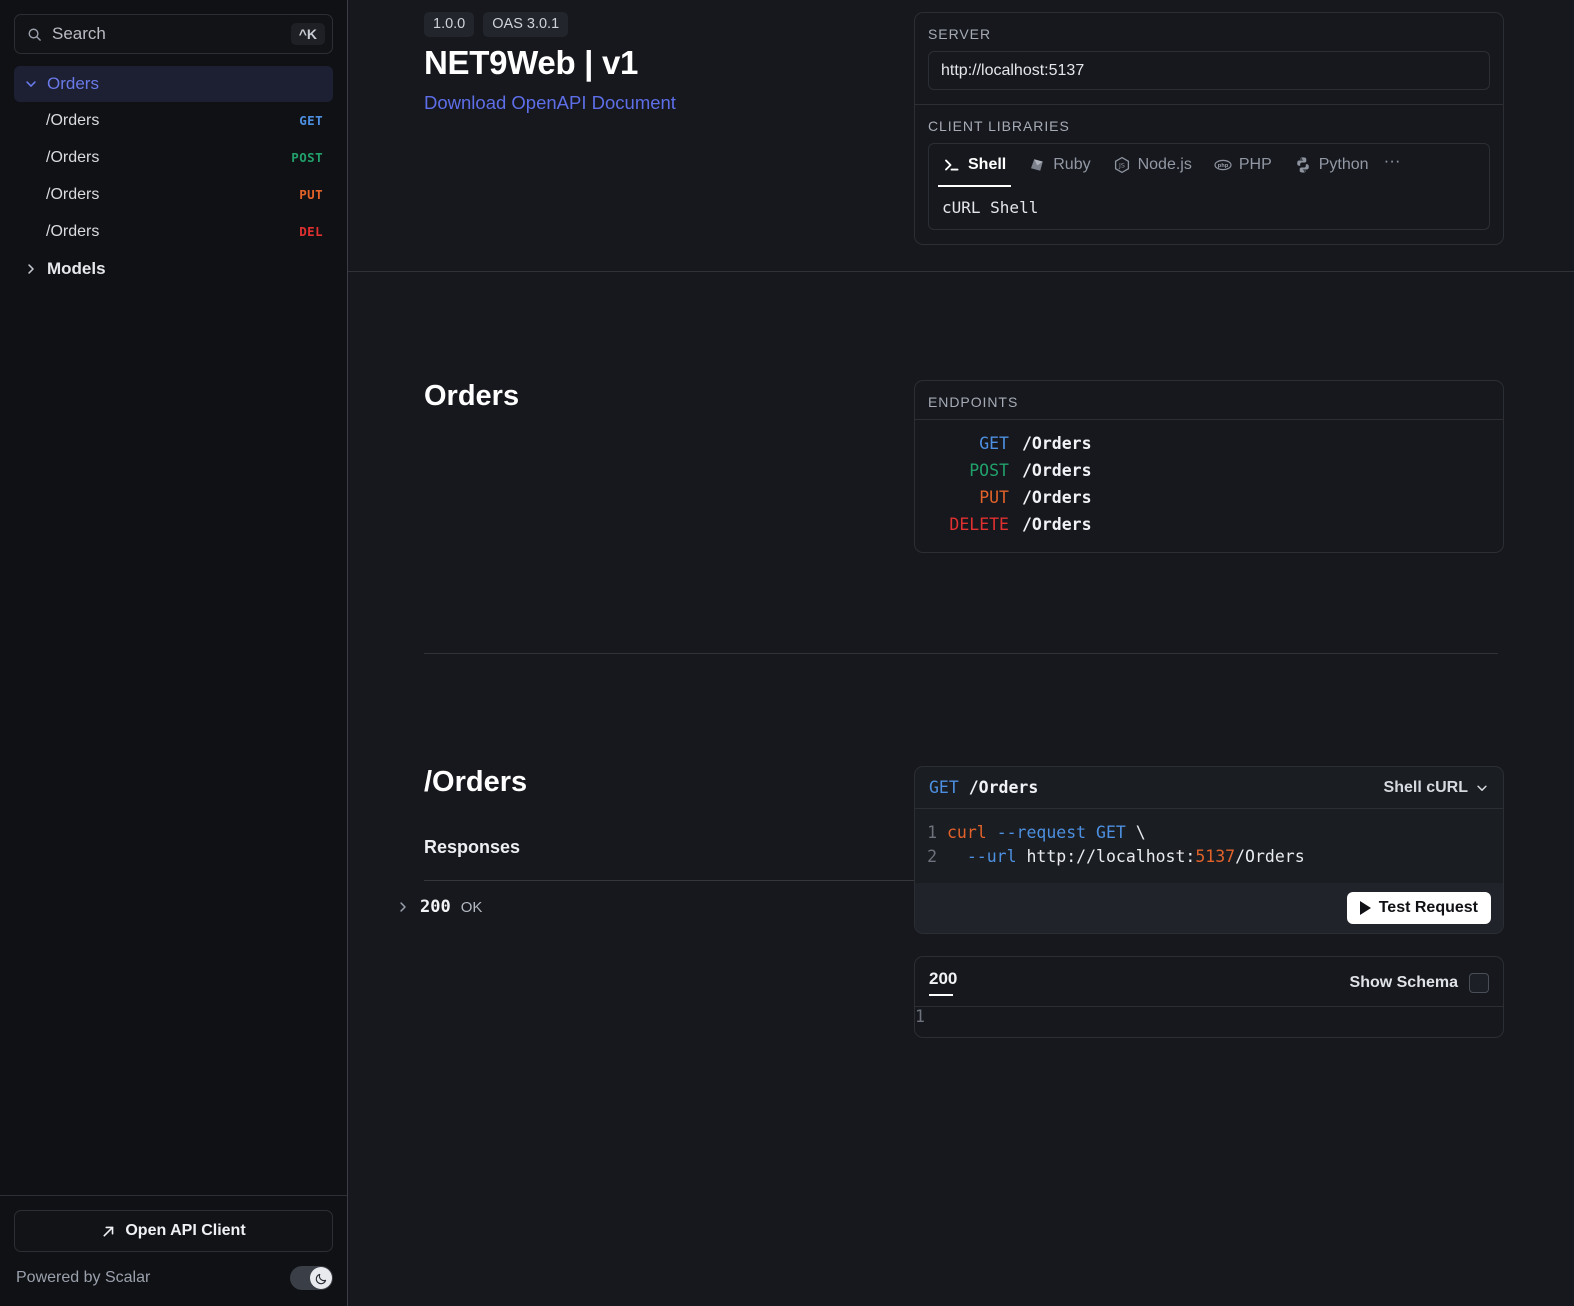  Describe the element at coordinates (994, 497) in the screenshot. I see `endpoint-method: PUT` at that location.